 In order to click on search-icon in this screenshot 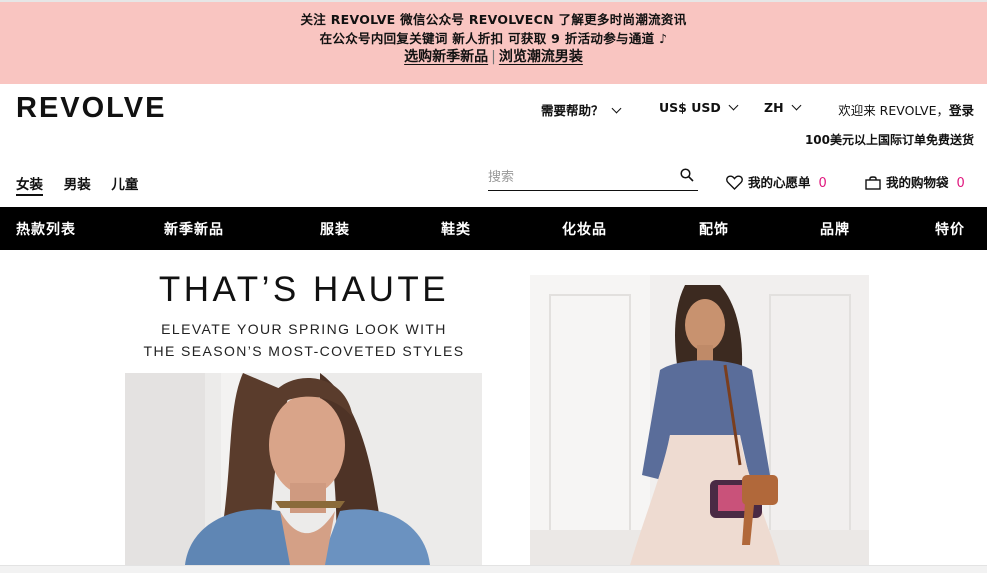, I will do `click(687, 175)`.